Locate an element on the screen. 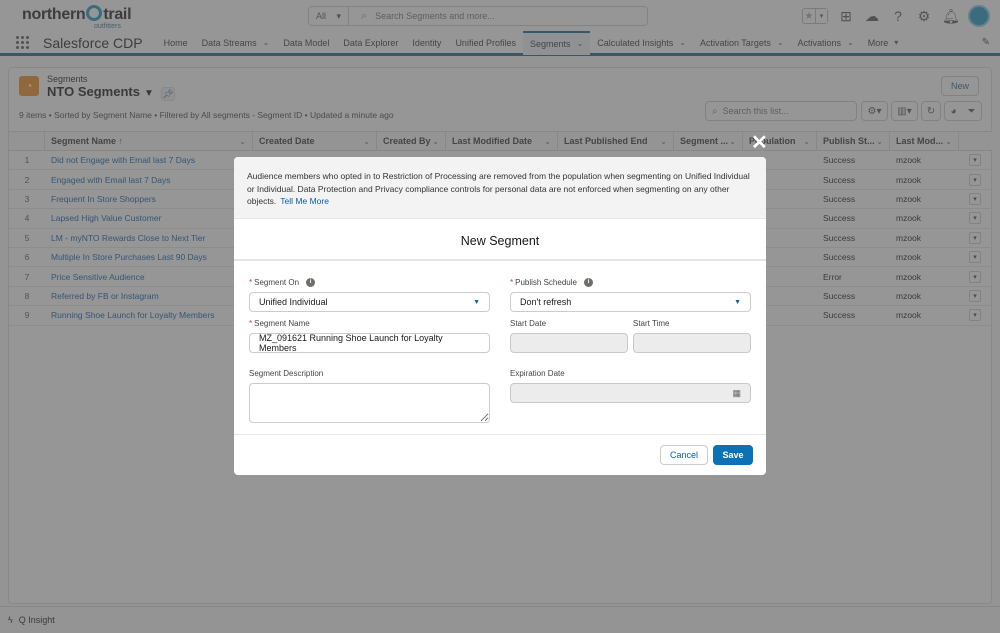 The height and width of the screenshot is (633, 1000). start-time-field: Start Time is located at coordinates (692, 335).